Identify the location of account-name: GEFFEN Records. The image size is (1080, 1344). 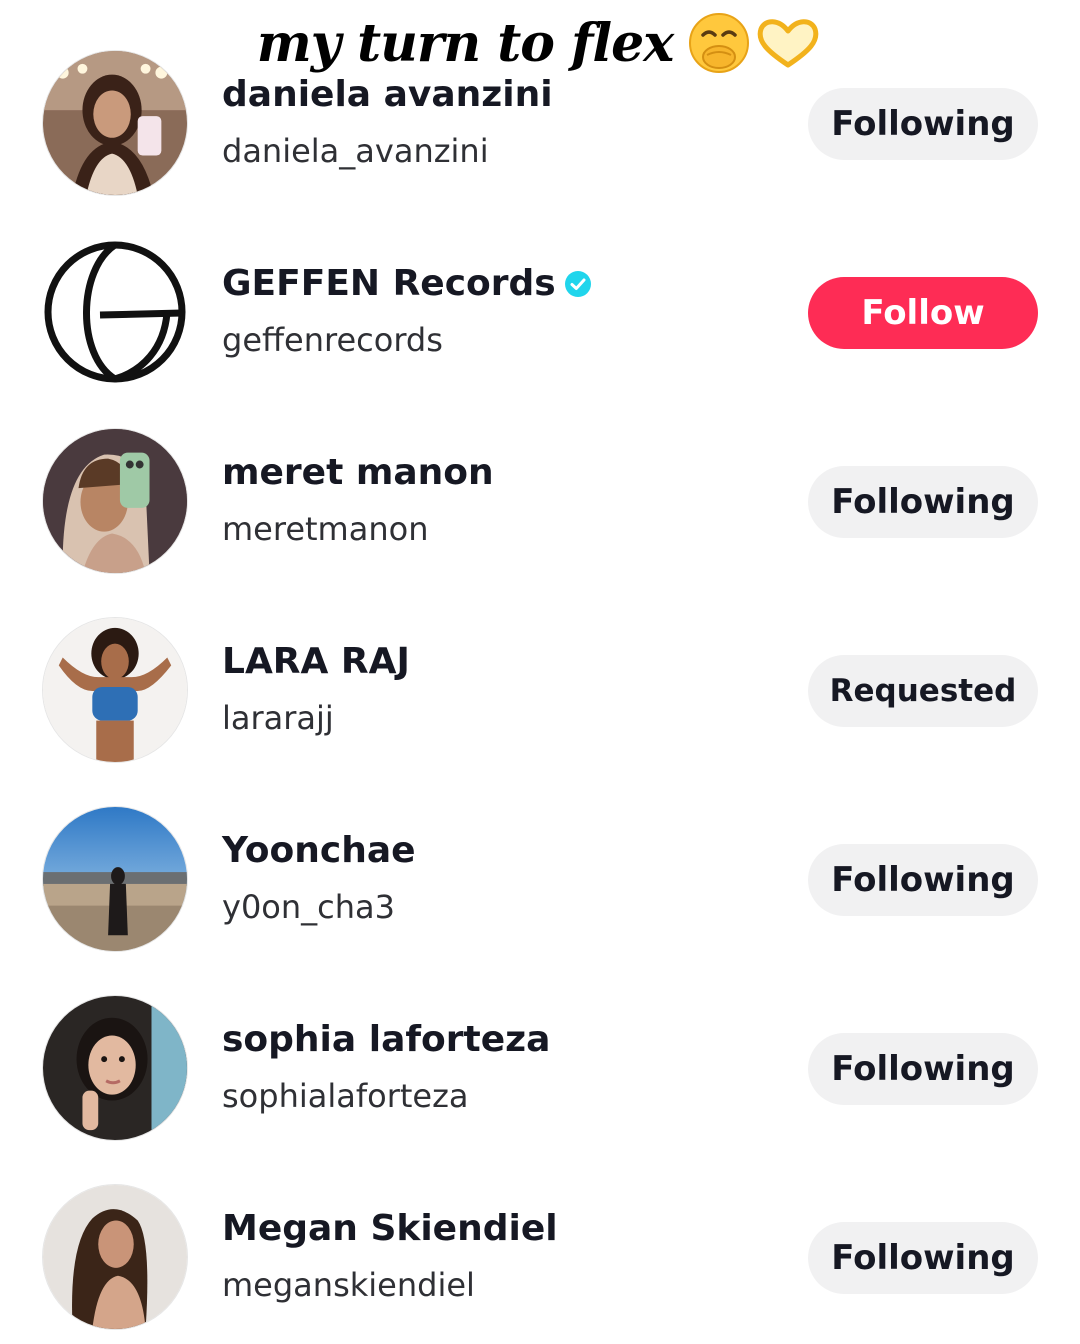
(407, 283).